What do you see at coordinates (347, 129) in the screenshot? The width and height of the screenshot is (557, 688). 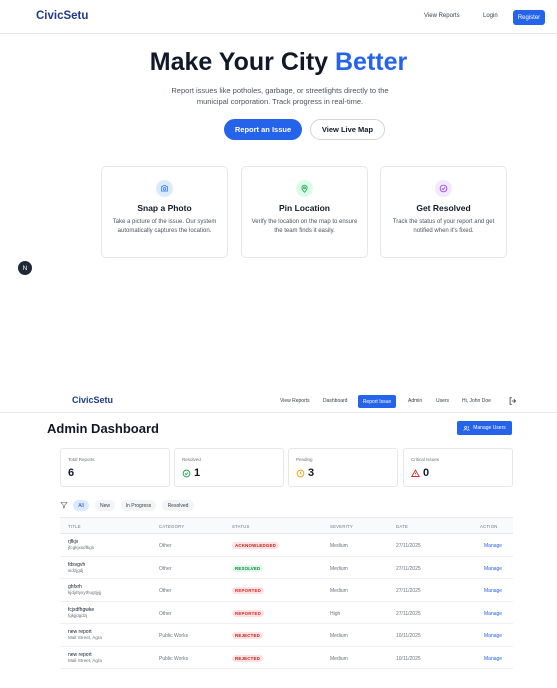 I see `view-live-map-button: View Live Map` at bounding box center [347, 129].